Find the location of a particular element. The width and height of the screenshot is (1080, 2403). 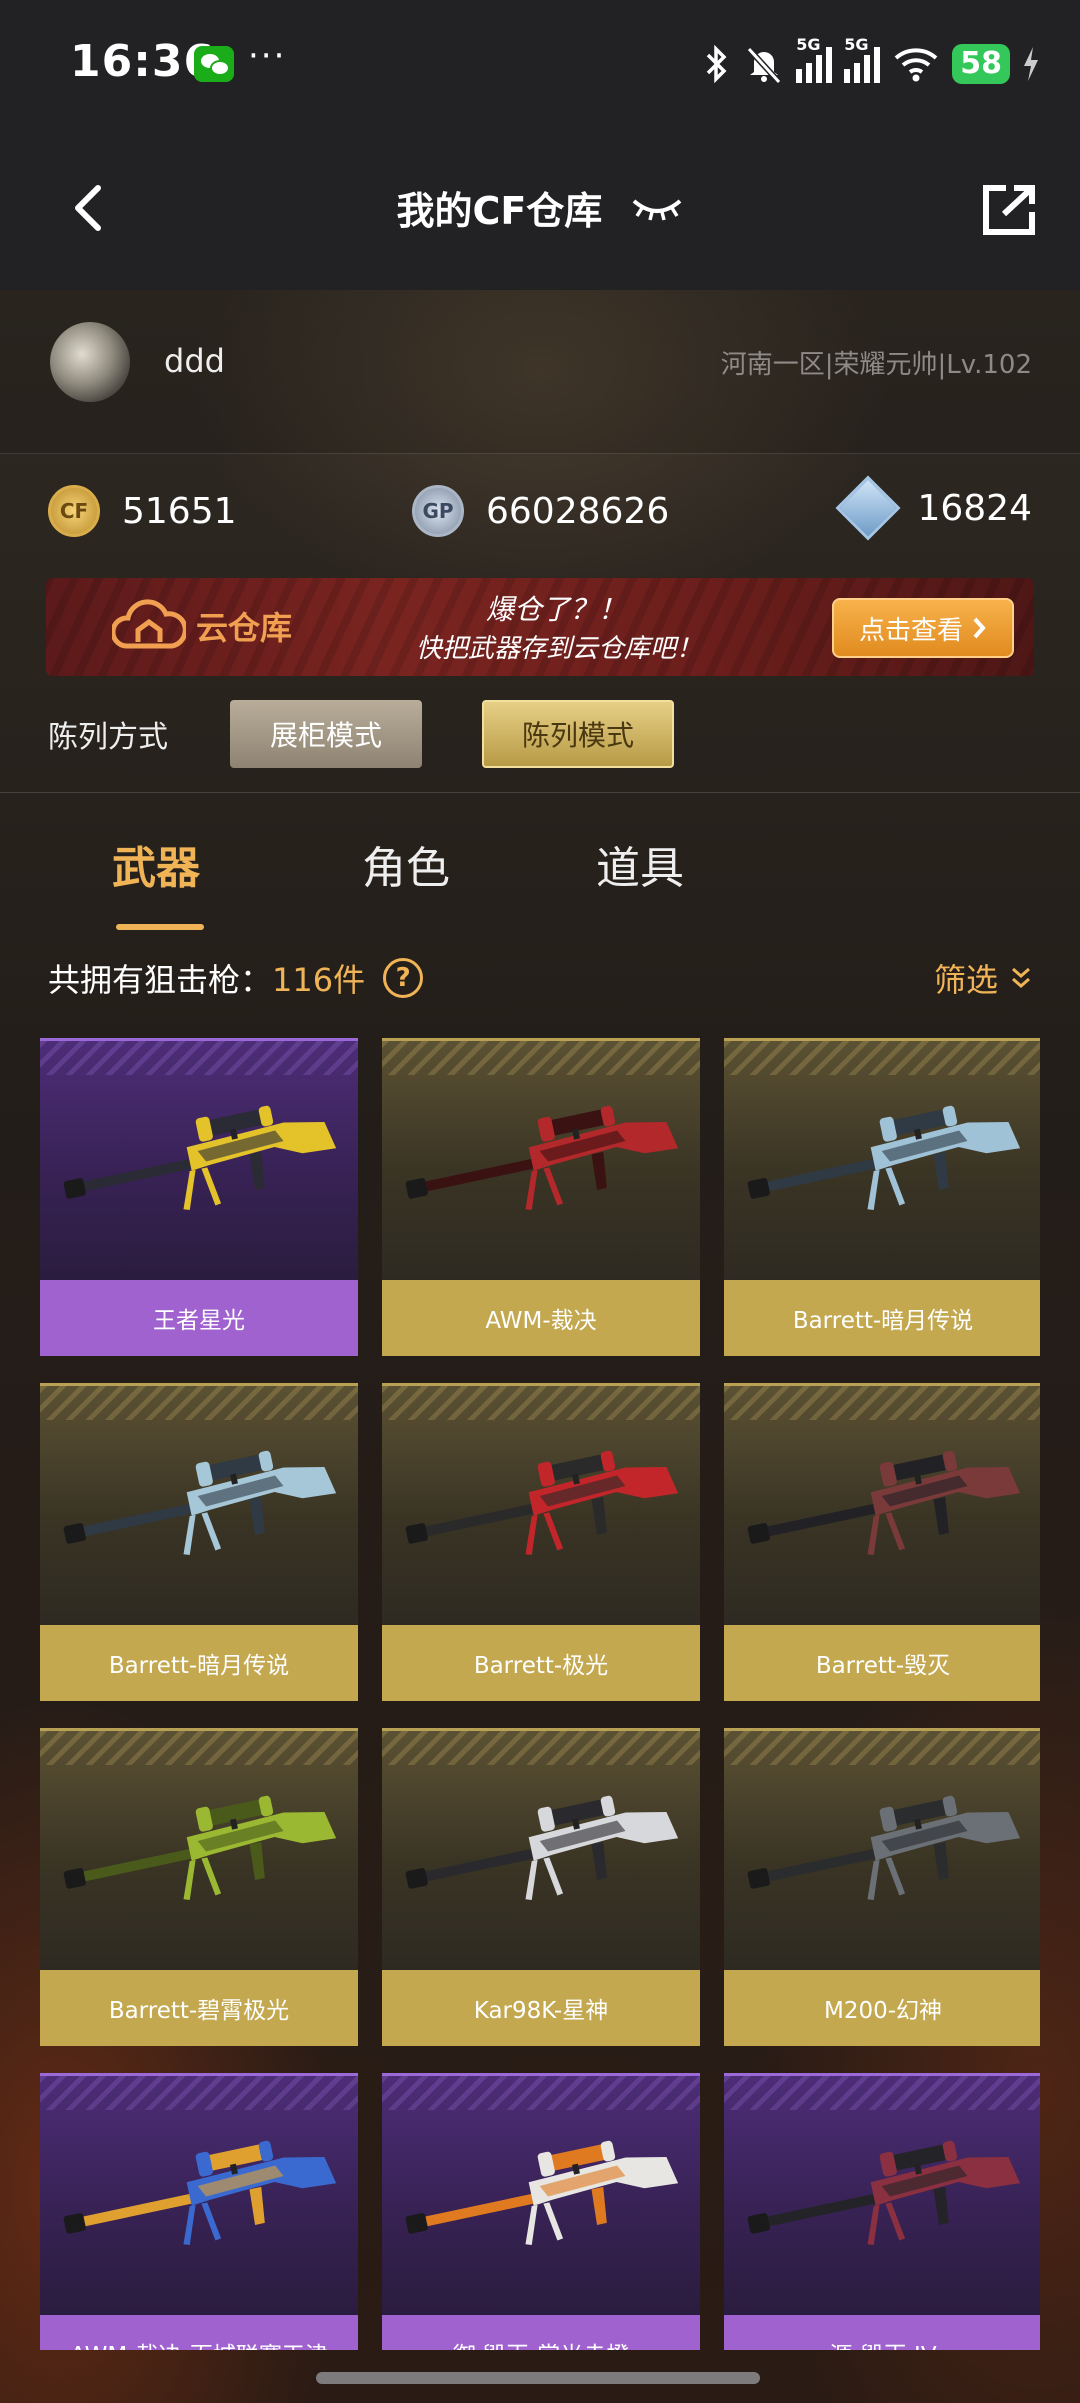

weapon-card: Barrett-毁灭 is located at coordinates (882, 1542).